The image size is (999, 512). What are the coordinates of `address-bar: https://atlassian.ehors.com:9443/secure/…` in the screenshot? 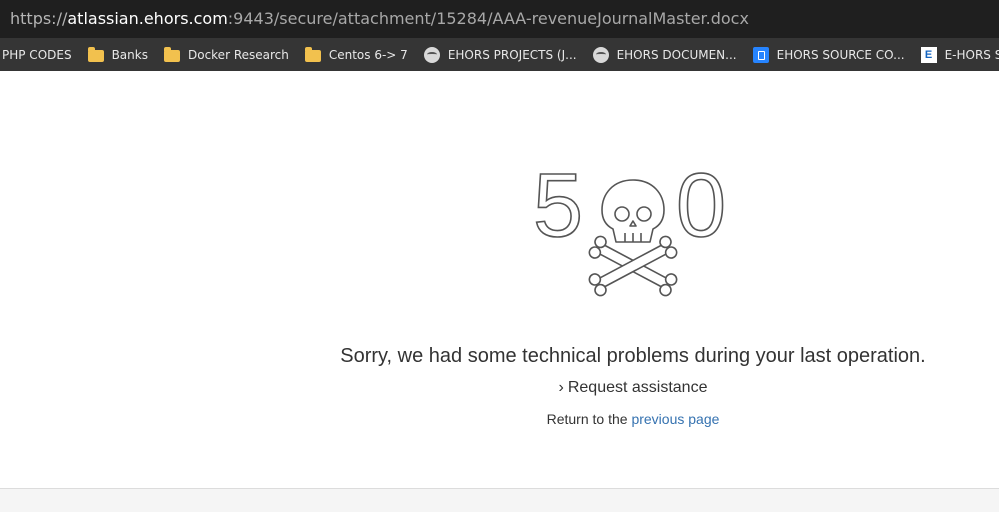 It's located at (499, 19).